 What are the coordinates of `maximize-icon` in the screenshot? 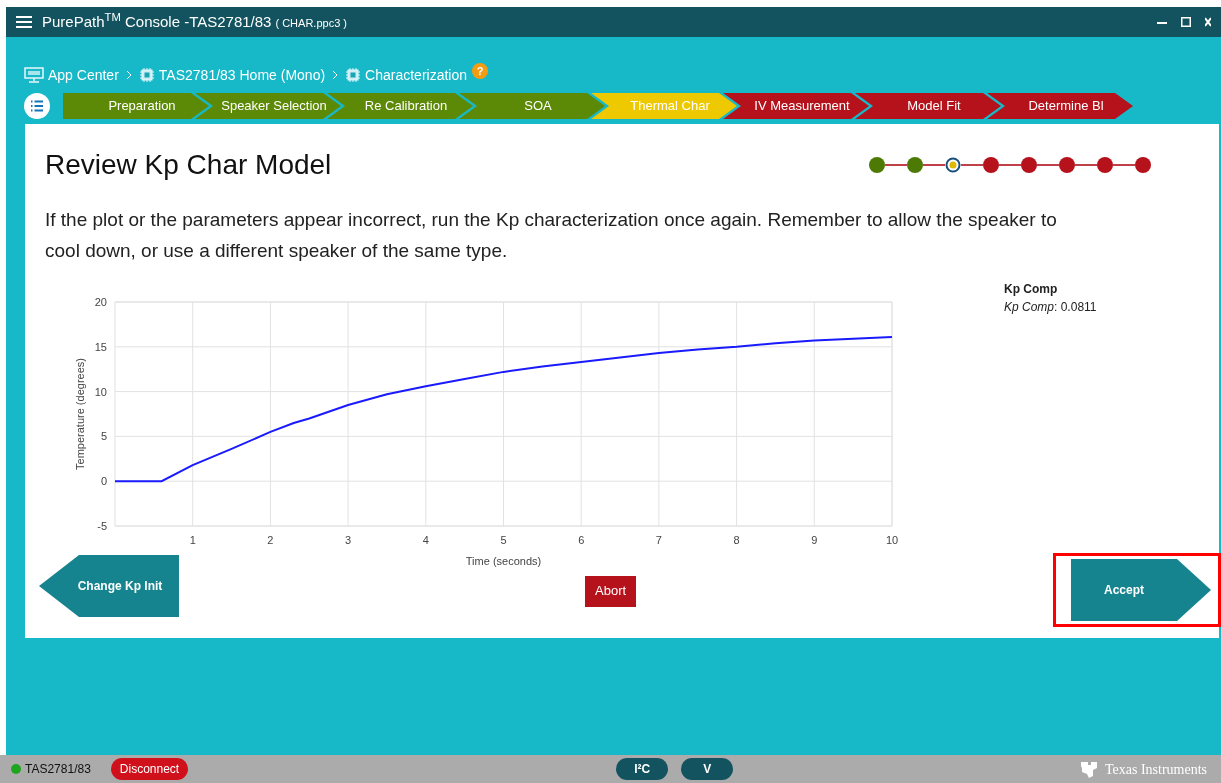 It's located at (1186, 22).